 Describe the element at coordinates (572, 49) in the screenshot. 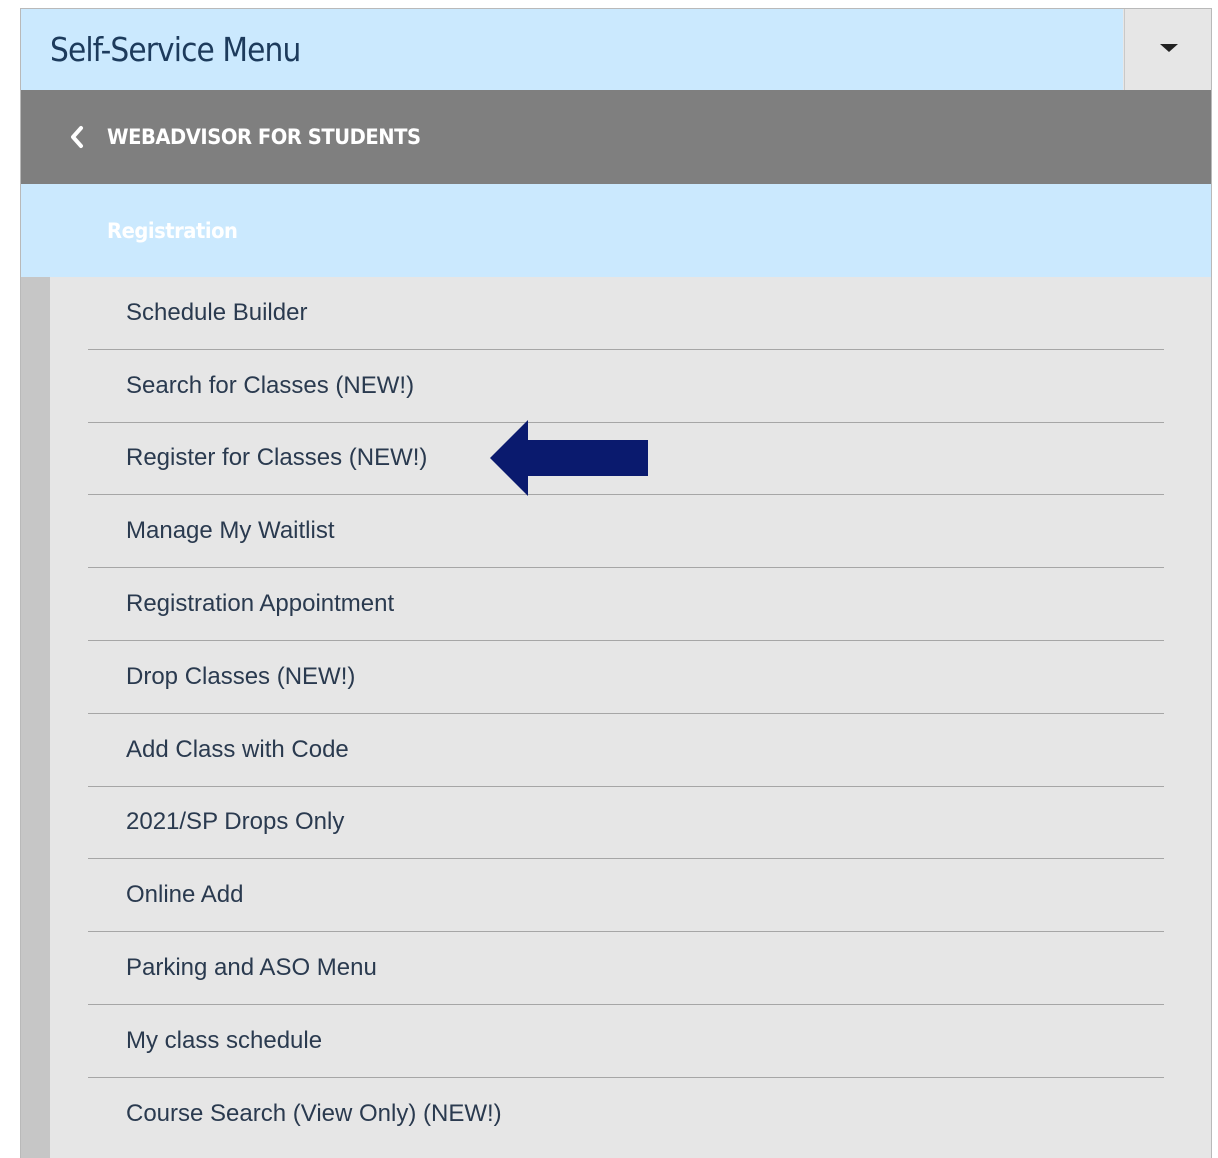

I see `menu-header: Self-Service Menu` at that location.